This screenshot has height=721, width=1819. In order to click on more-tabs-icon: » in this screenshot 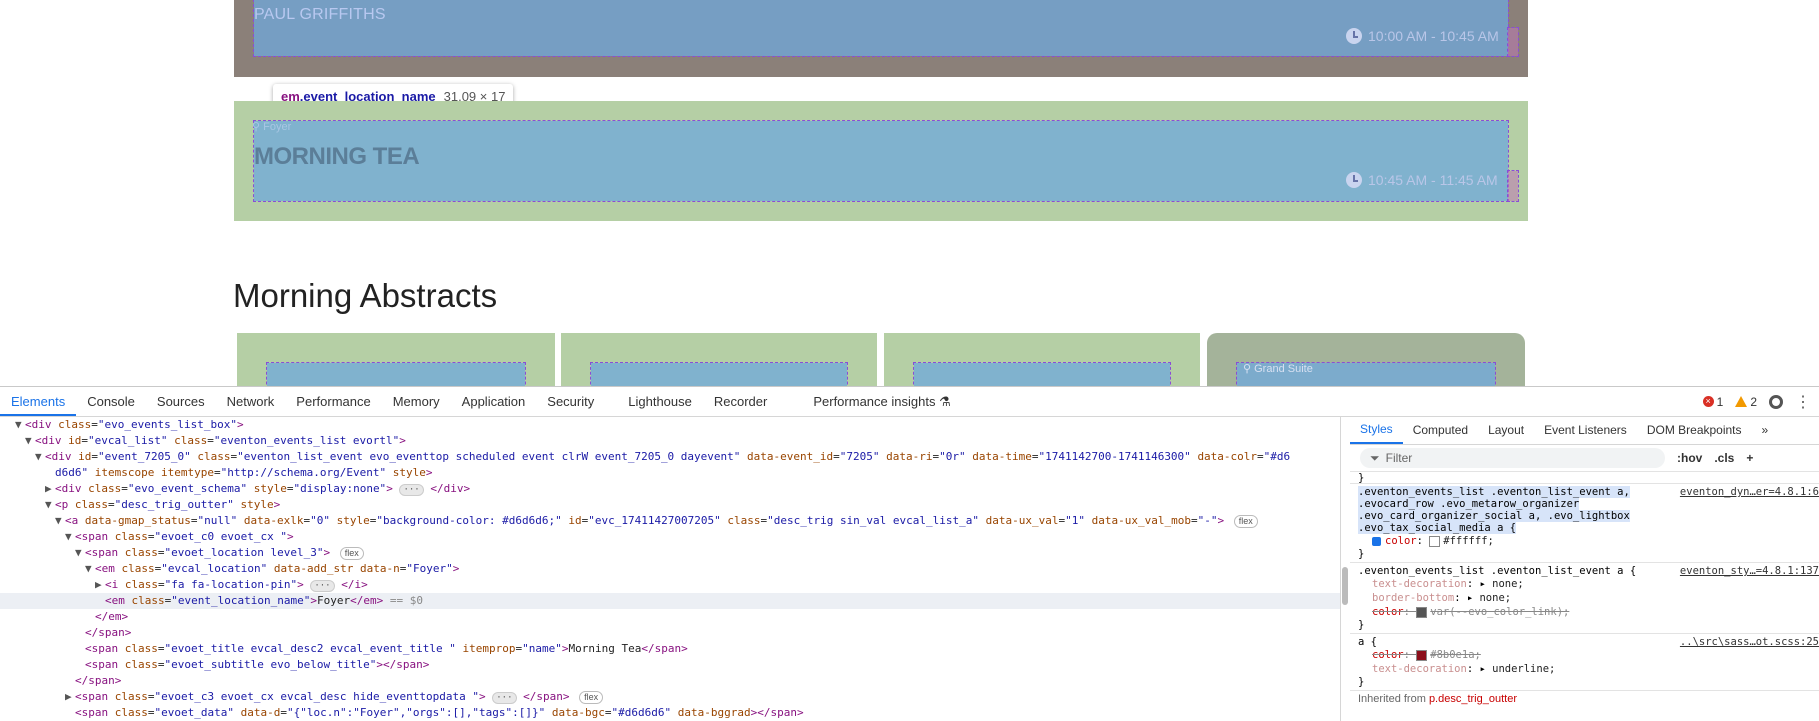, I will do `click(1765, 430)`.